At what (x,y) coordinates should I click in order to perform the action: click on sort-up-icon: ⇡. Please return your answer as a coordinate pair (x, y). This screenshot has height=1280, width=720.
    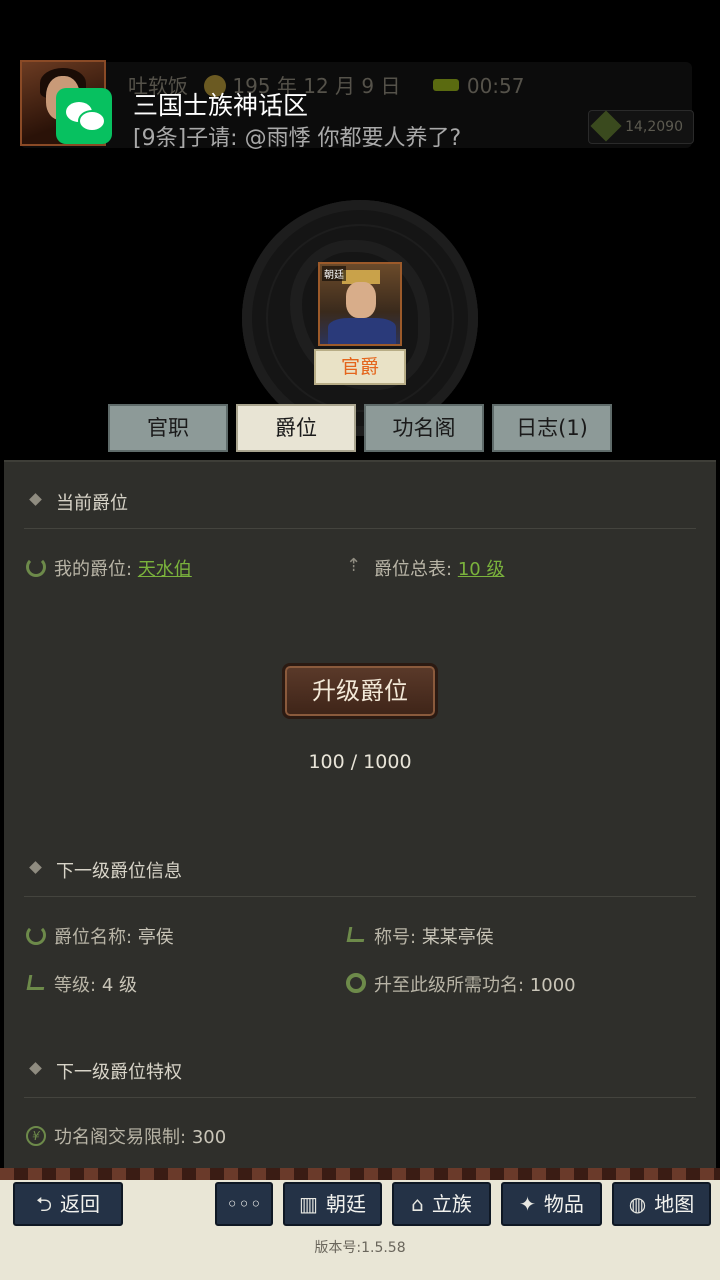
    Looking at the image, I should click on (354, 565).